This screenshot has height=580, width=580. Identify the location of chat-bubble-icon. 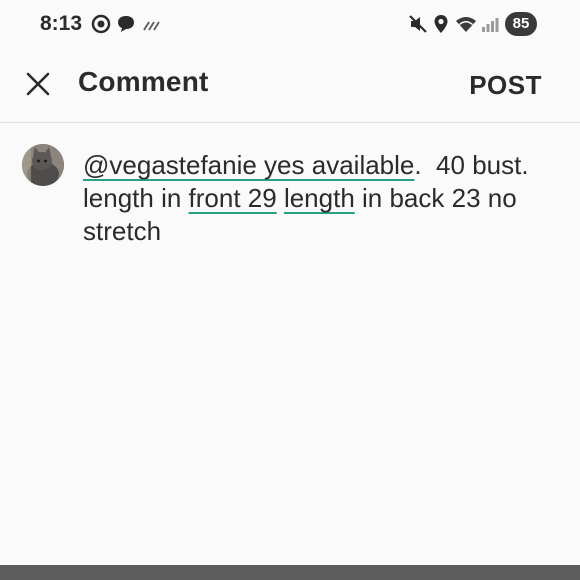
(126, 24).